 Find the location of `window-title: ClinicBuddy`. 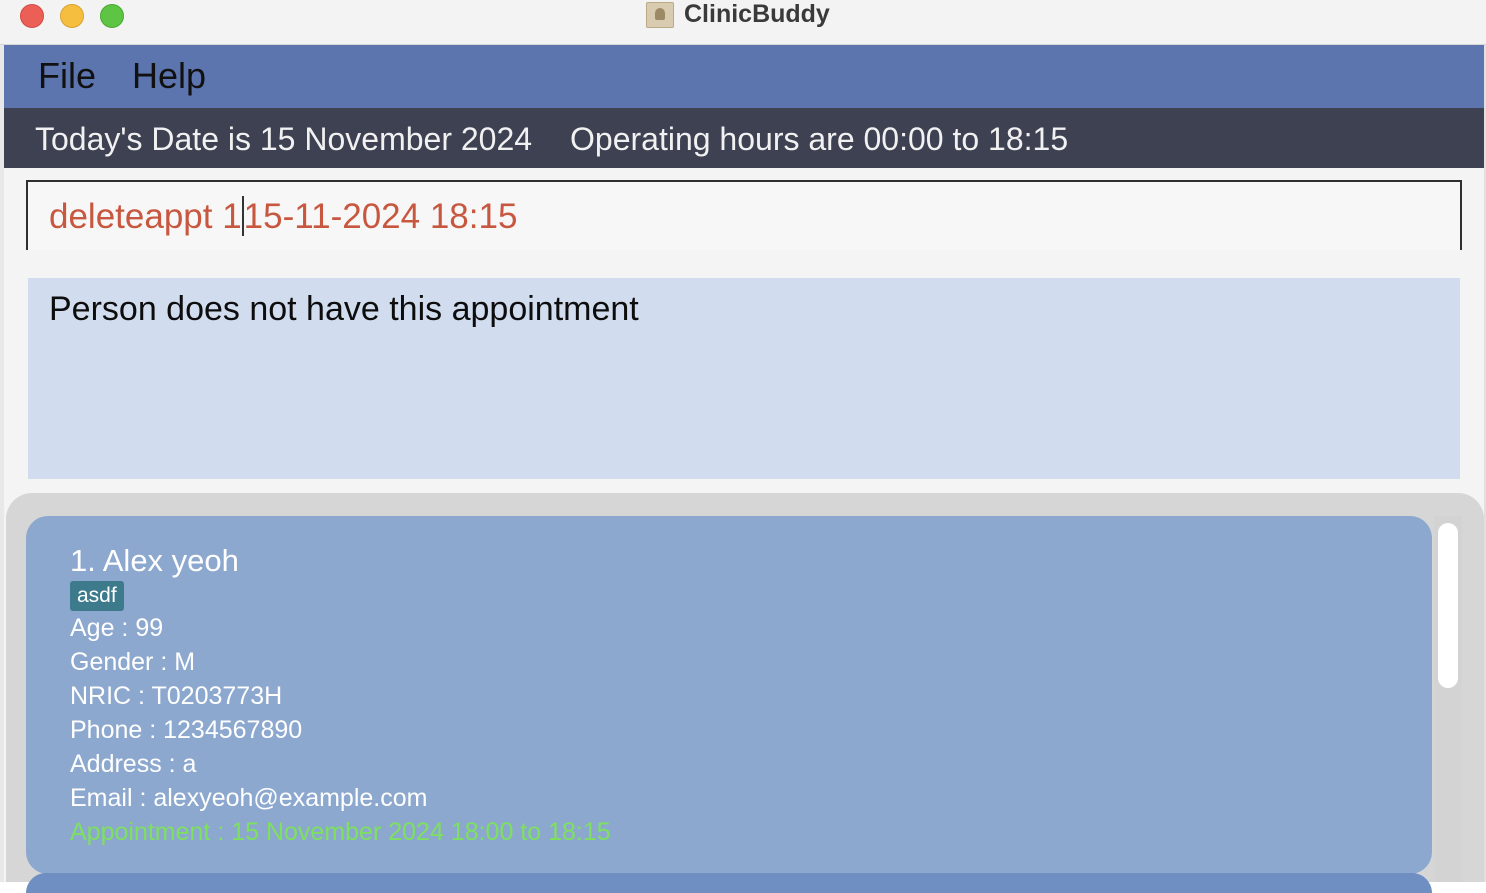

window-title: ClinicBuddy is located at coordinates (757, 14).